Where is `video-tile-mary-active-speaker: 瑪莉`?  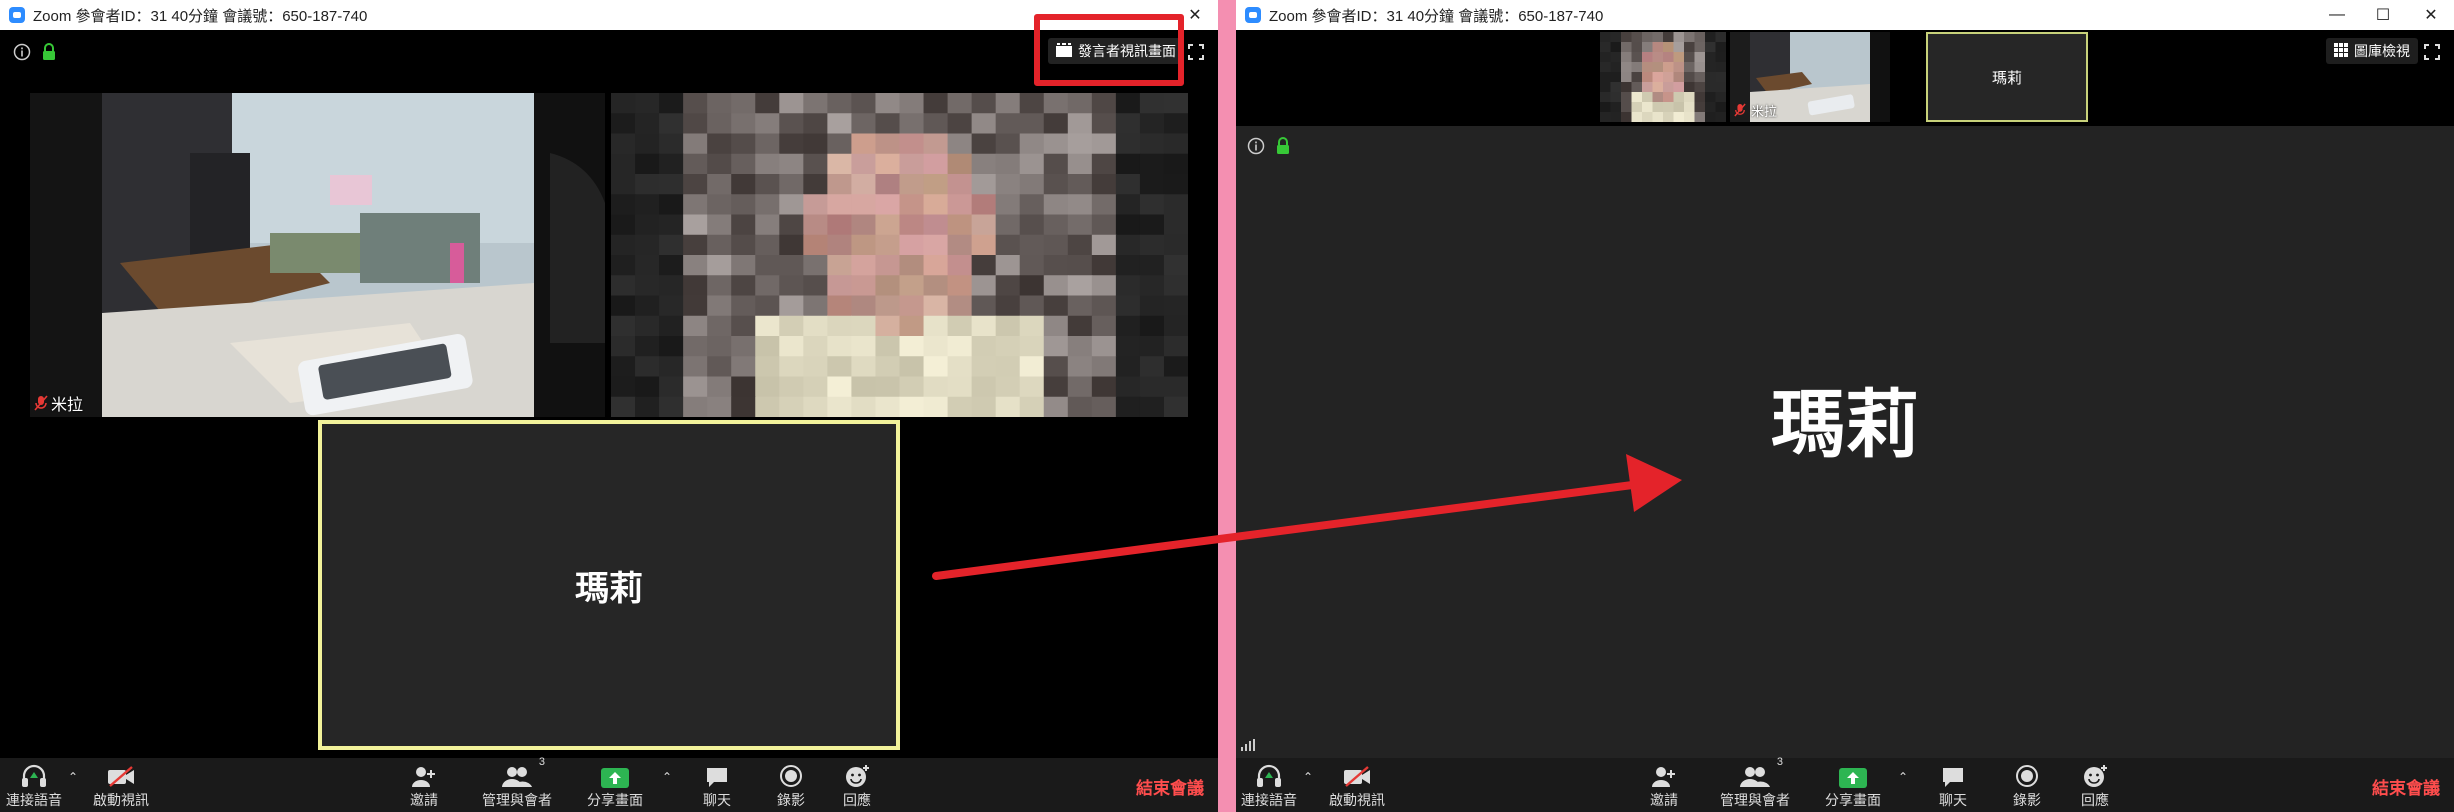
video-tile-mary-active-speaker: 瑪莉 is located at coordinates (609, 585).